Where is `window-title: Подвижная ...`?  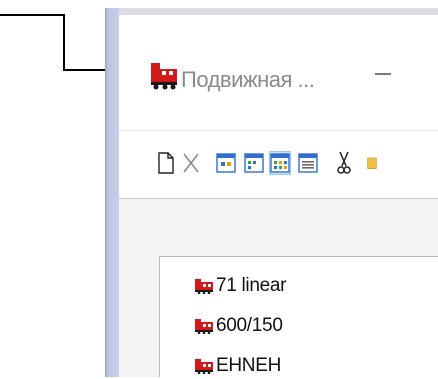 window-title: Подвижная ... is located at coordinates (248, 79).